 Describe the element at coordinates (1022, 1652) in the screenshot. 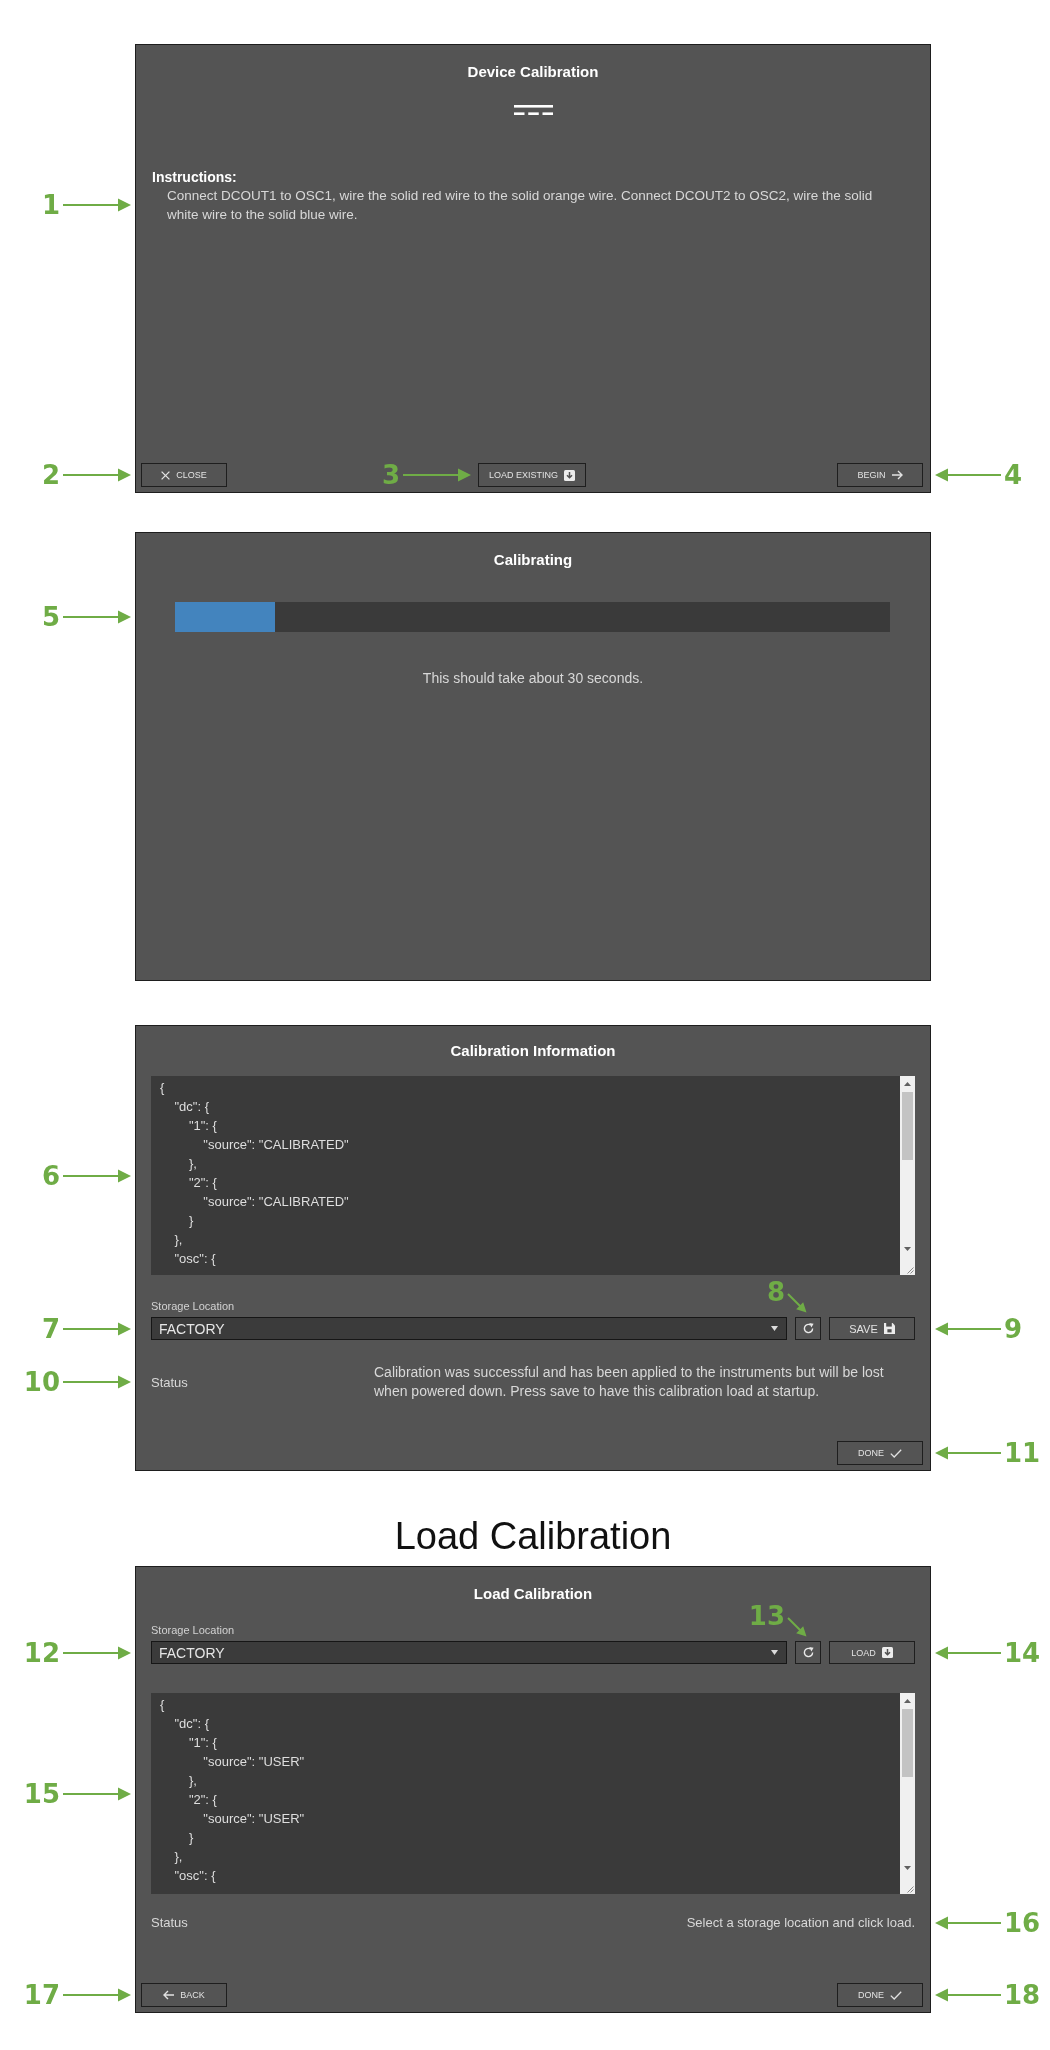

I see `callout-number: 14` at that location.